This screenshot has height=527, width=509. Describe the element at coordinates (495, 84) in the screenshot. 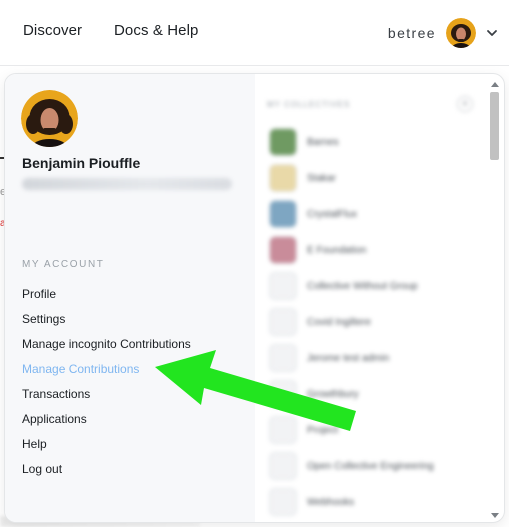

I see `scroll-up-arrow-icon` at that location.